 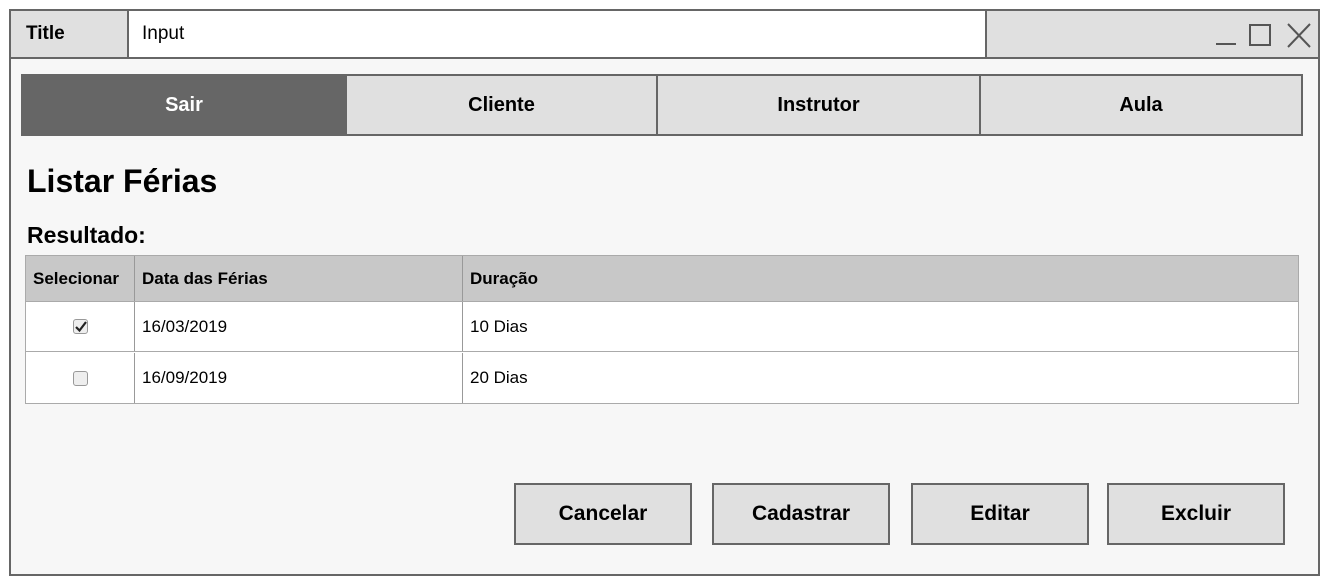 I want to click on window-controls, so click(x=1150, y=34).